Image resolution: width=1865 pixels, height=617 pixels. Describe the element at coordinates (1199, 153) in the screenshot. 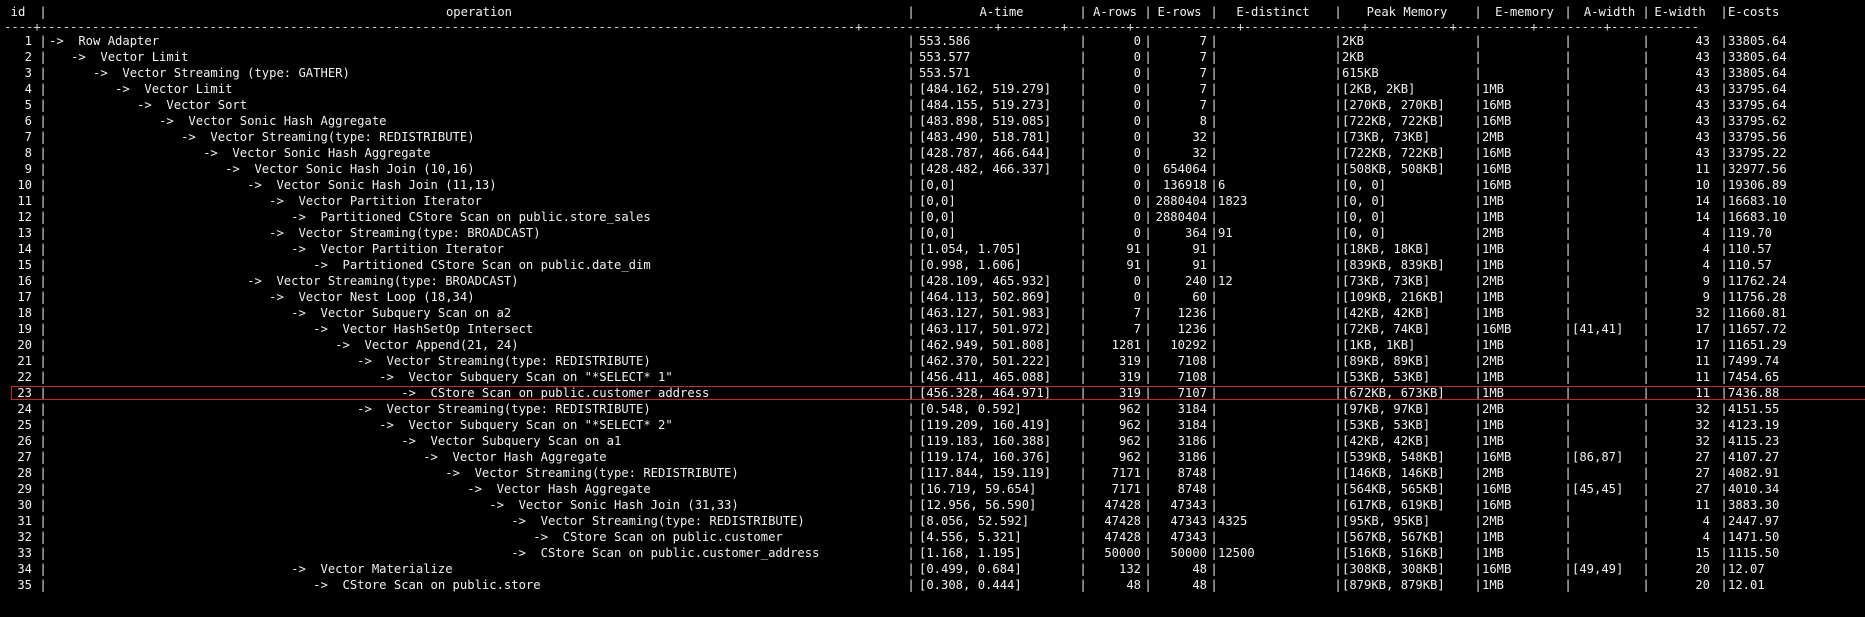

I see `row-e-rows: 32` at that location.